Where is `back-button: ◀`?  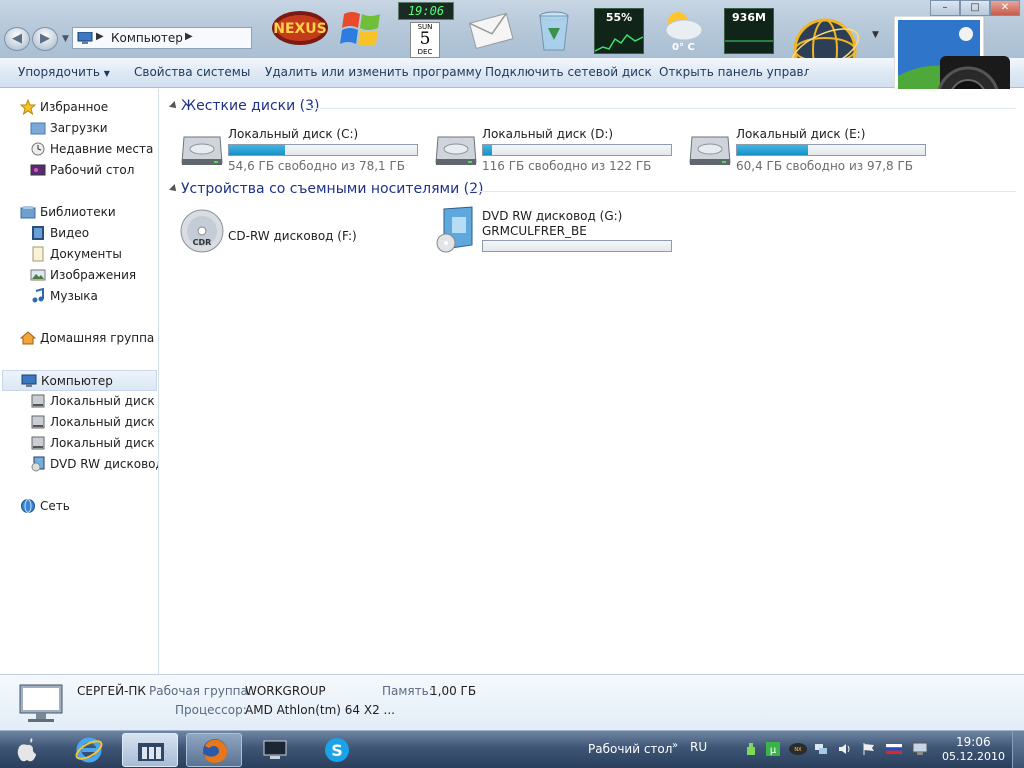
back-button: ◀ is located at coordinates (17, 39).